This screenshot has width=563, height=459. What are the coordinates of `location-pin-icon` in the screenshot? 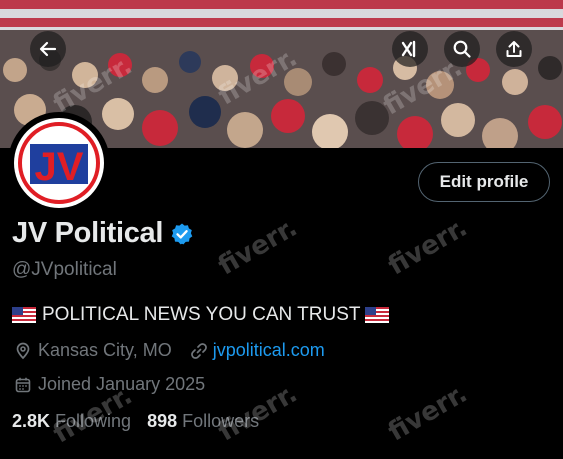 It's located at (23, 350).